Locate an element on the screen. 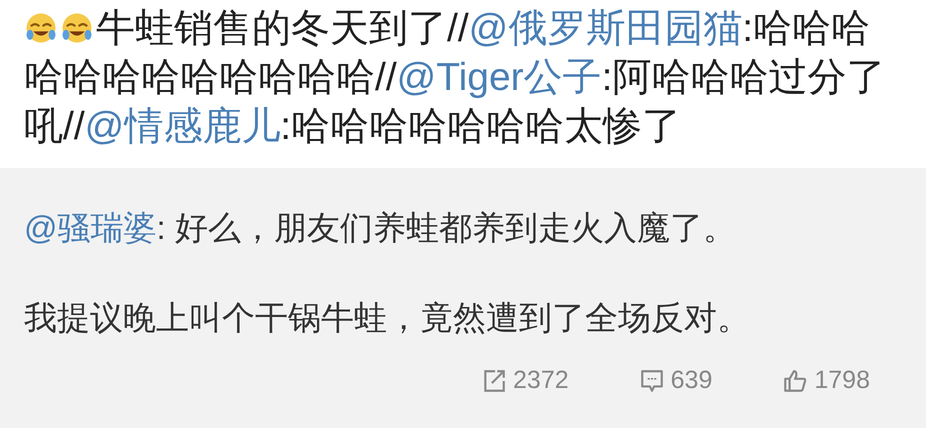  like-button: 1798 is located at coordinates (826, 380).